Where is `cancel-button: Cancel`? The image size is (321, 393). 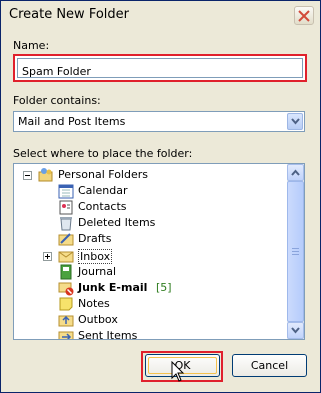 cancel-button: Cancel is located at coordinates (269, 365).